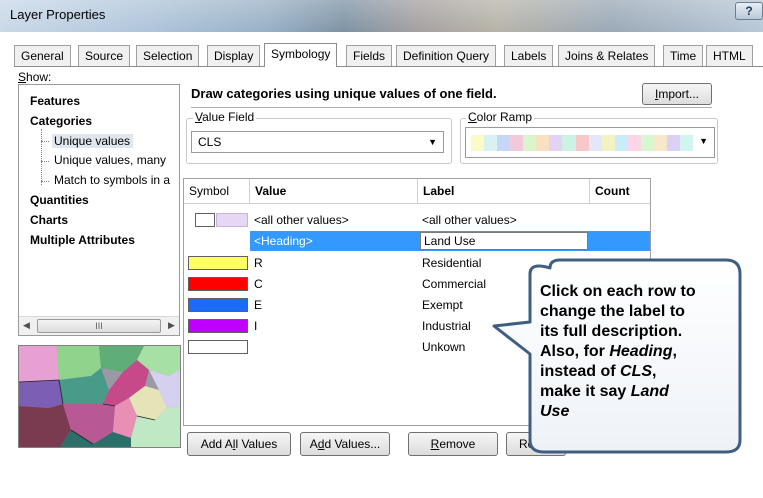 Image resolution: width=763 pixels, height=498 pixels. Describe the element at coordinates (604, 391) in the screenshot. I see `callout-line: make it say Land` at that location.